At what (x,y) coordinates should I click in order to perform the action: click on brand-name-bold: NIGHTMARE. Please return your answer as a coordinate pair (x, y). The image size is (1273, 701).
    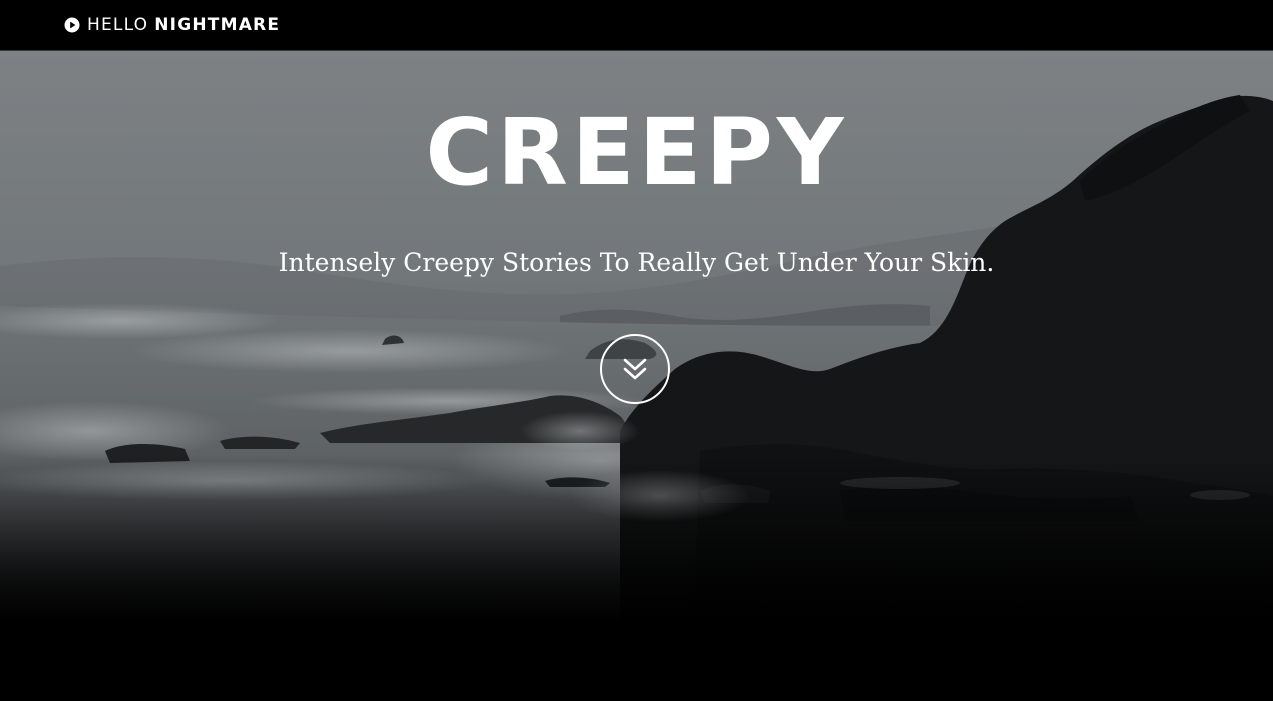
    Looking at the image, I should click on (217, 25).